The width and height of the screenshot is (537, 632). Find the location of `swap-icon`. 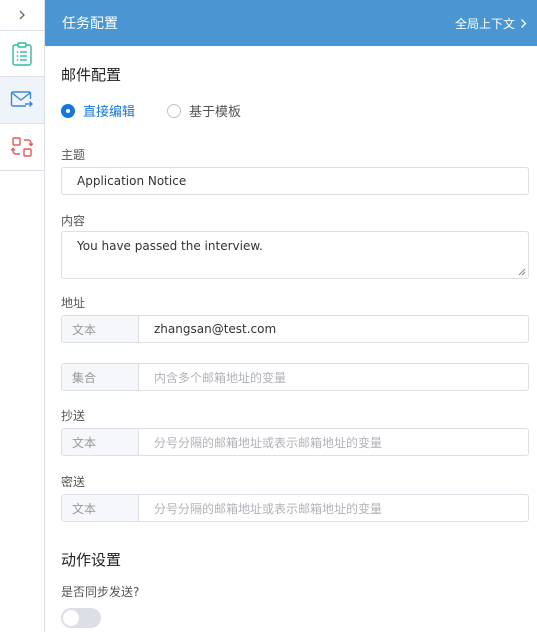

swap-icon is located at coordinates (22, 147).